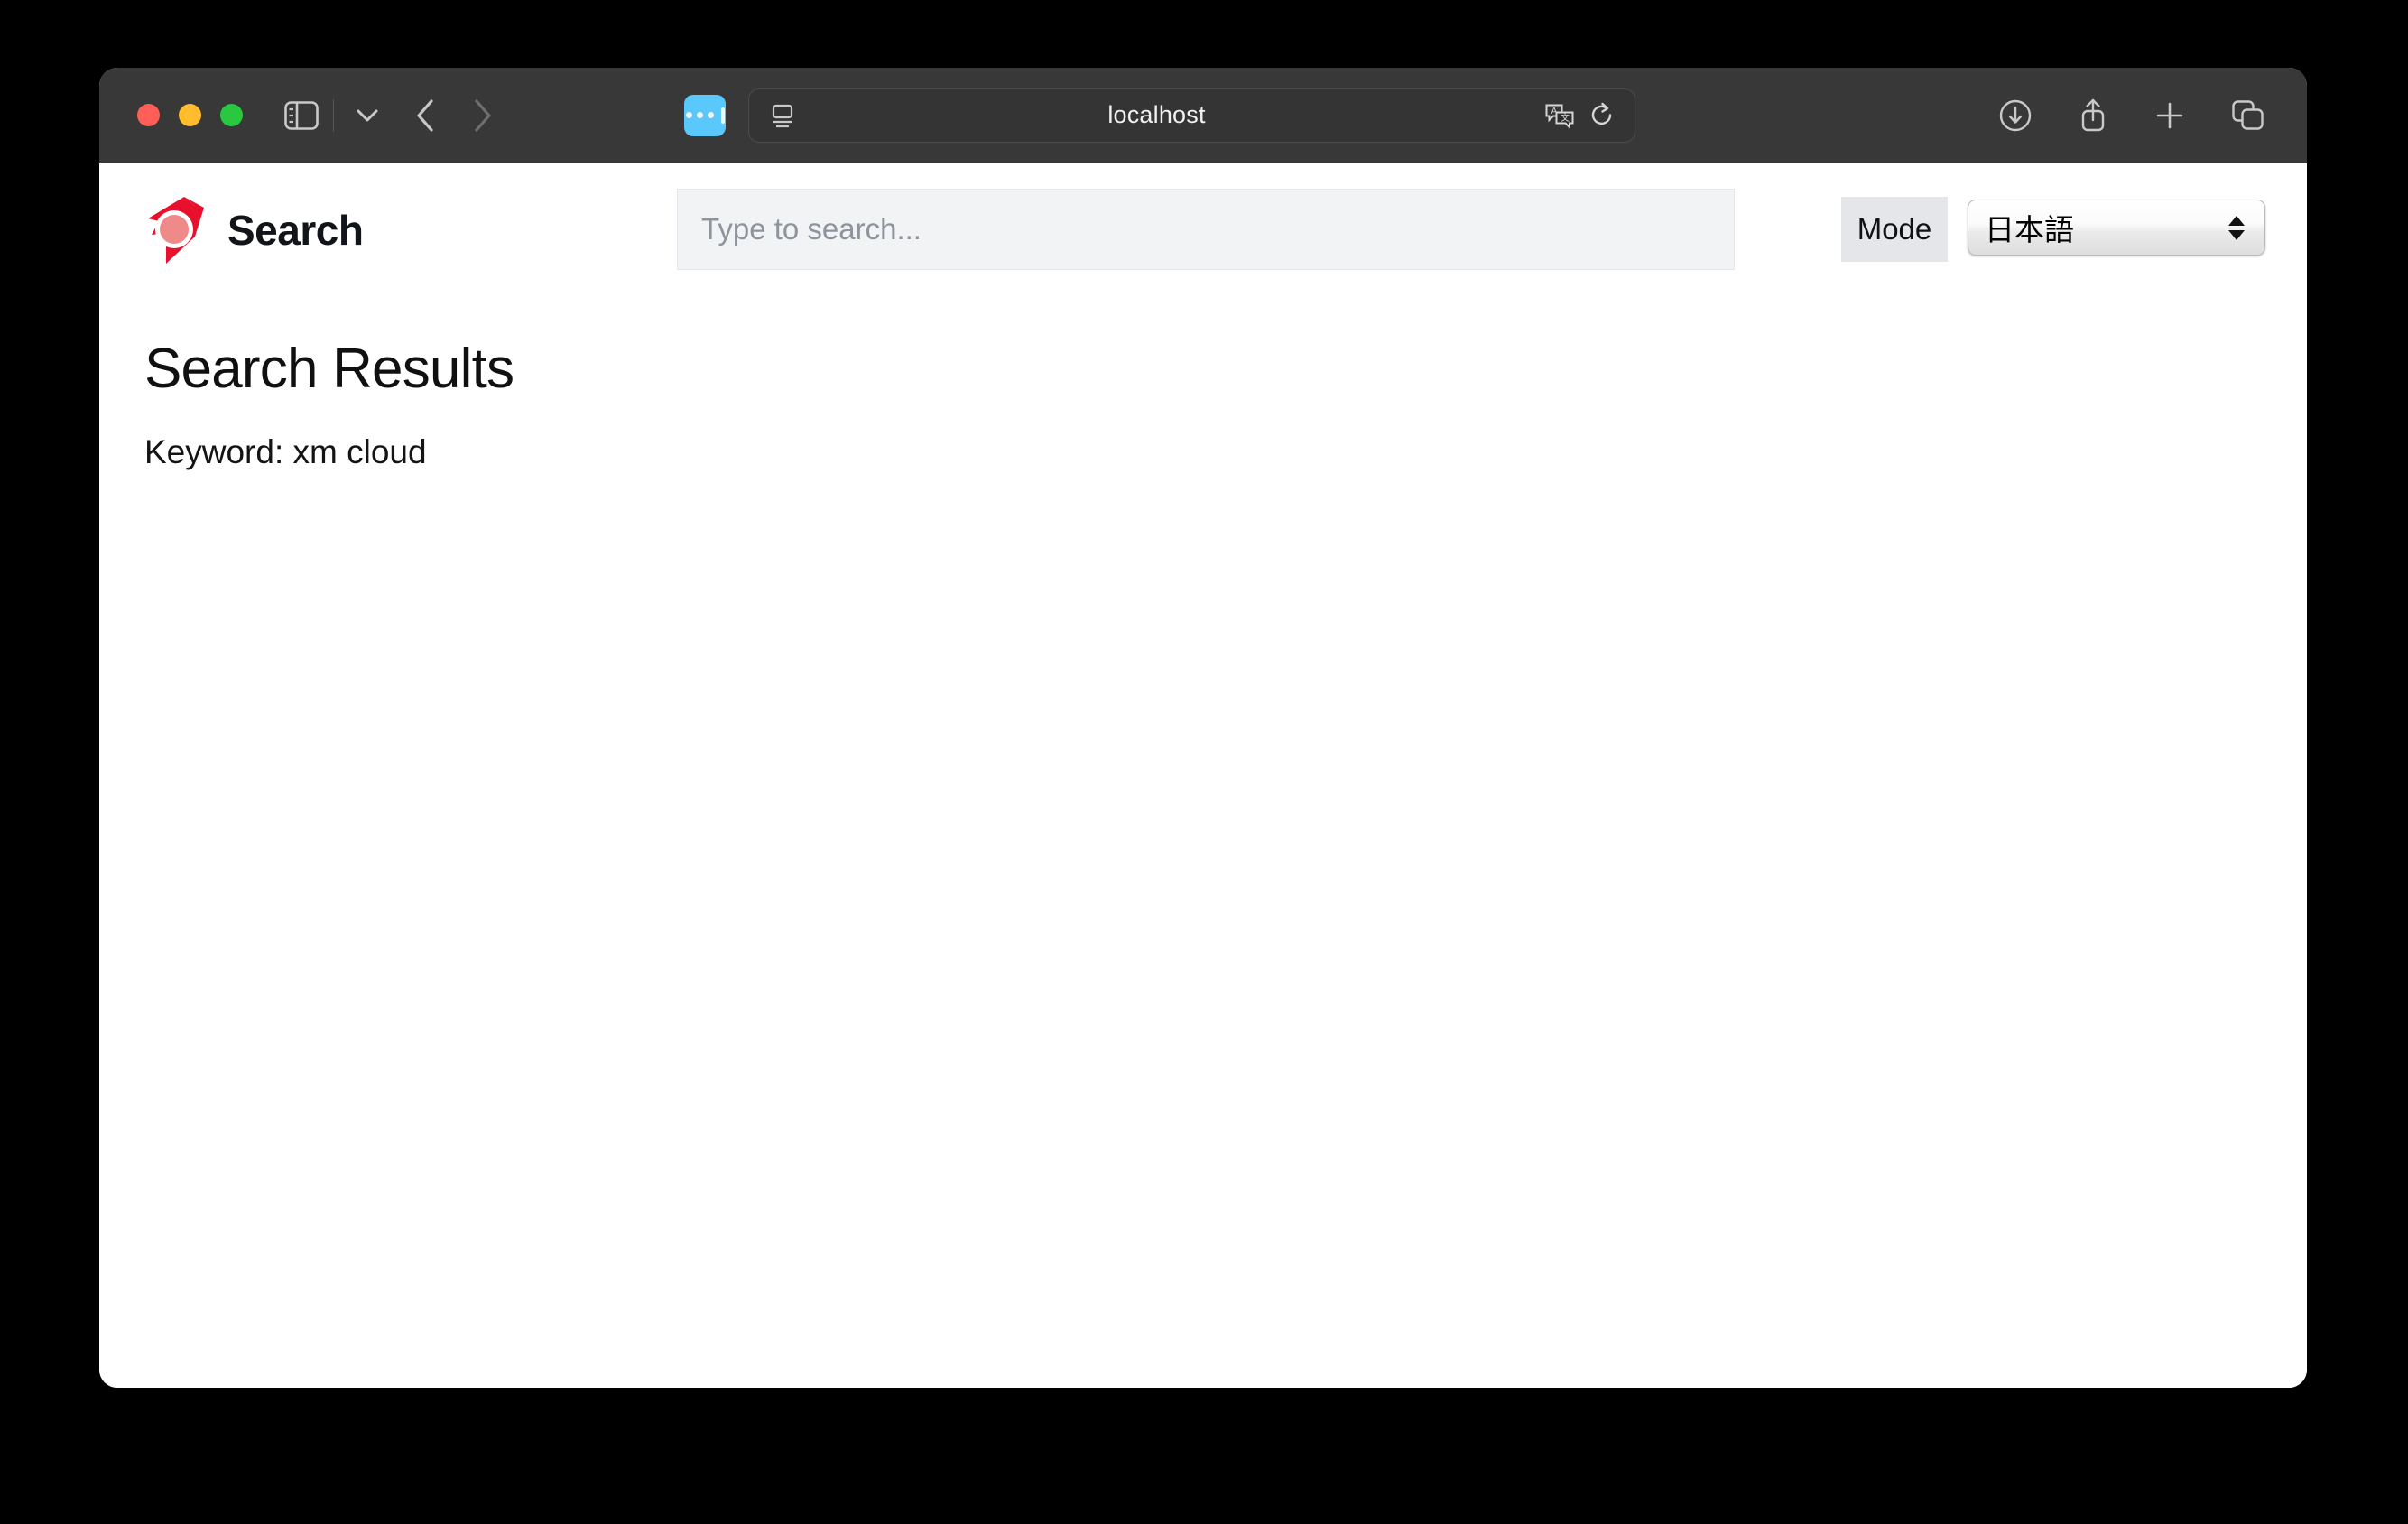 The width and height of the screenshot is (2408, 1524). What do you see at coordinates (425, 116) in the screenshot?
I see `back-icon` at bounding box center [425, 116].